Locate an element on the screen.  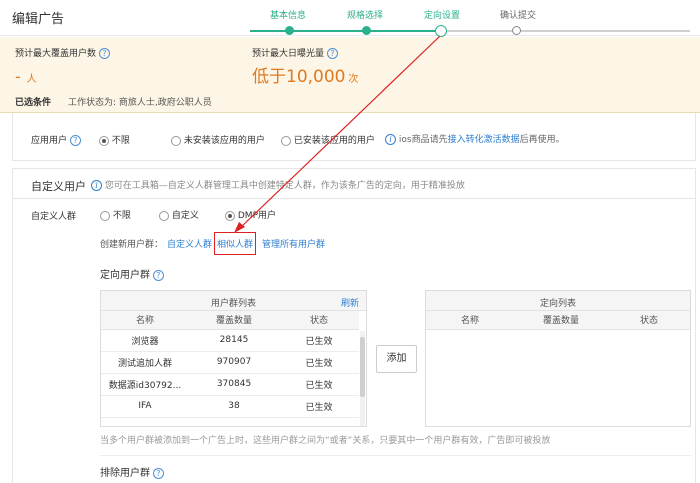
annotation-arrow is located at coordinates (337, 134).